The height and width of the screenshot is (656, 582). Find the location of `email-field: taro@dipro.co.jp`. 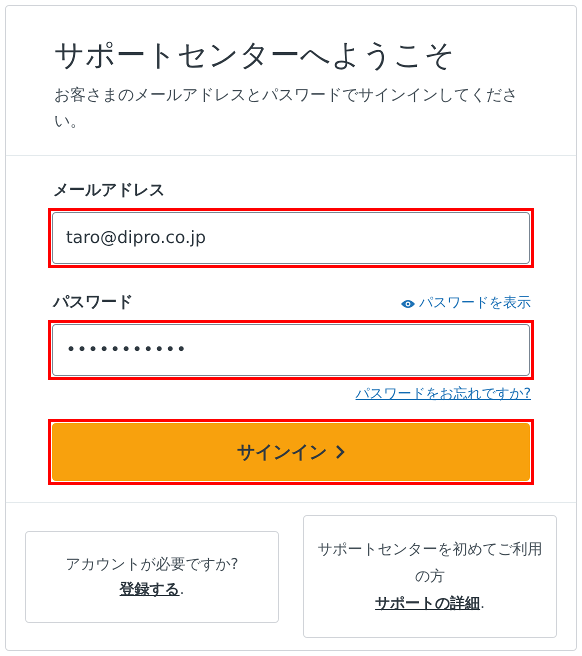

email-field: taro@dipro.co.jp is located at coordinates (291, 238).